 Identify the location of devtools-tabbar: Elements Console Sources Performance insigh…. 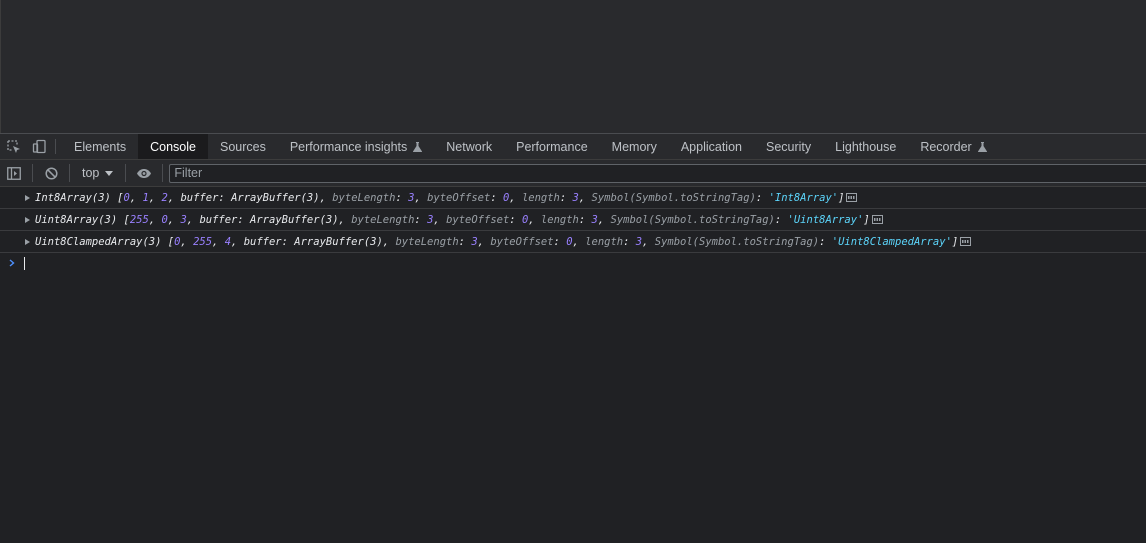
(573, 146).